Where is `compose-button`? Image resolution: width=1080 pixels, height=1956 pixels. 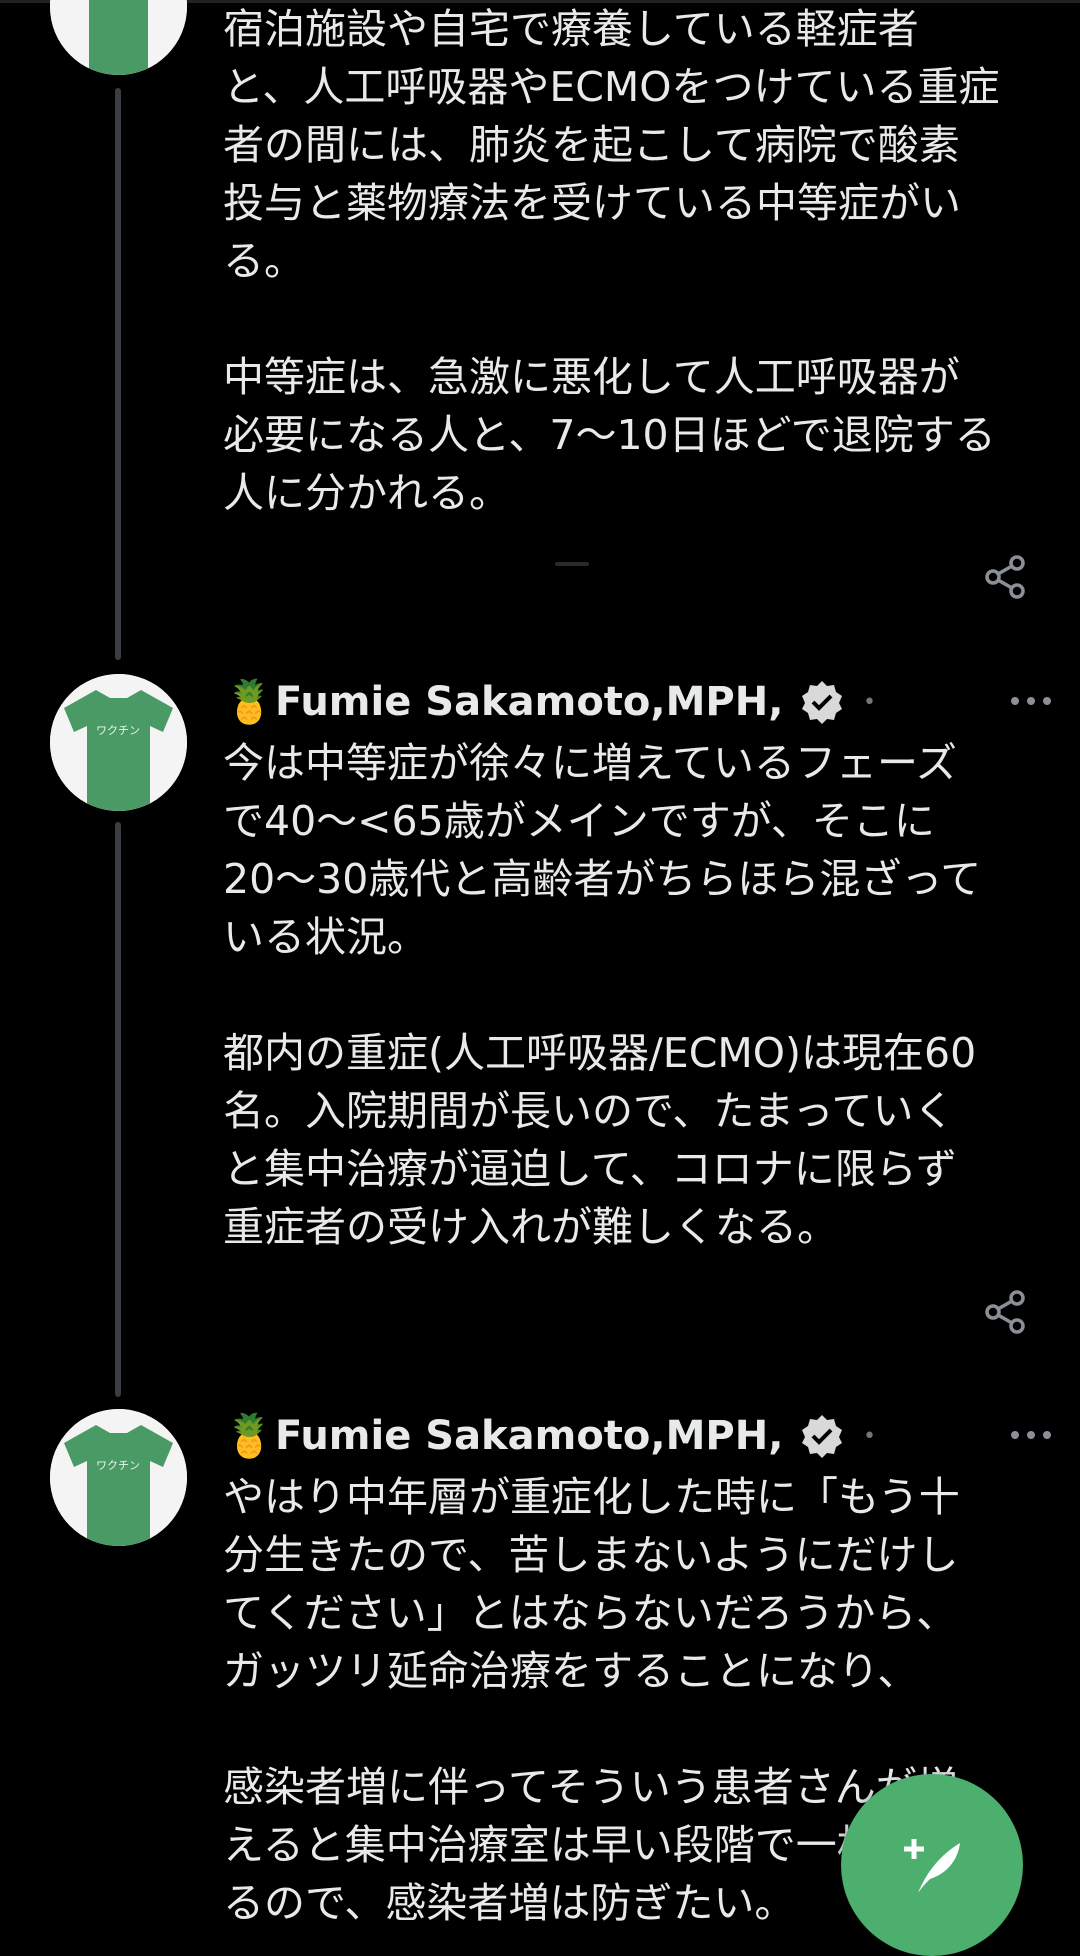 compose-button is located at coordinates (932, 1865).